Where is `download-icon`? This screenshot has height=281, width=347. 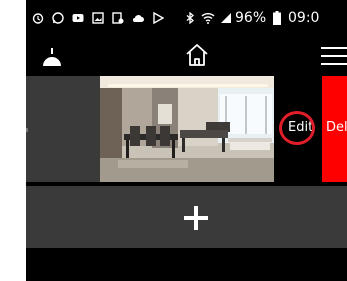
download-icon is located at coordinates (118, 18).